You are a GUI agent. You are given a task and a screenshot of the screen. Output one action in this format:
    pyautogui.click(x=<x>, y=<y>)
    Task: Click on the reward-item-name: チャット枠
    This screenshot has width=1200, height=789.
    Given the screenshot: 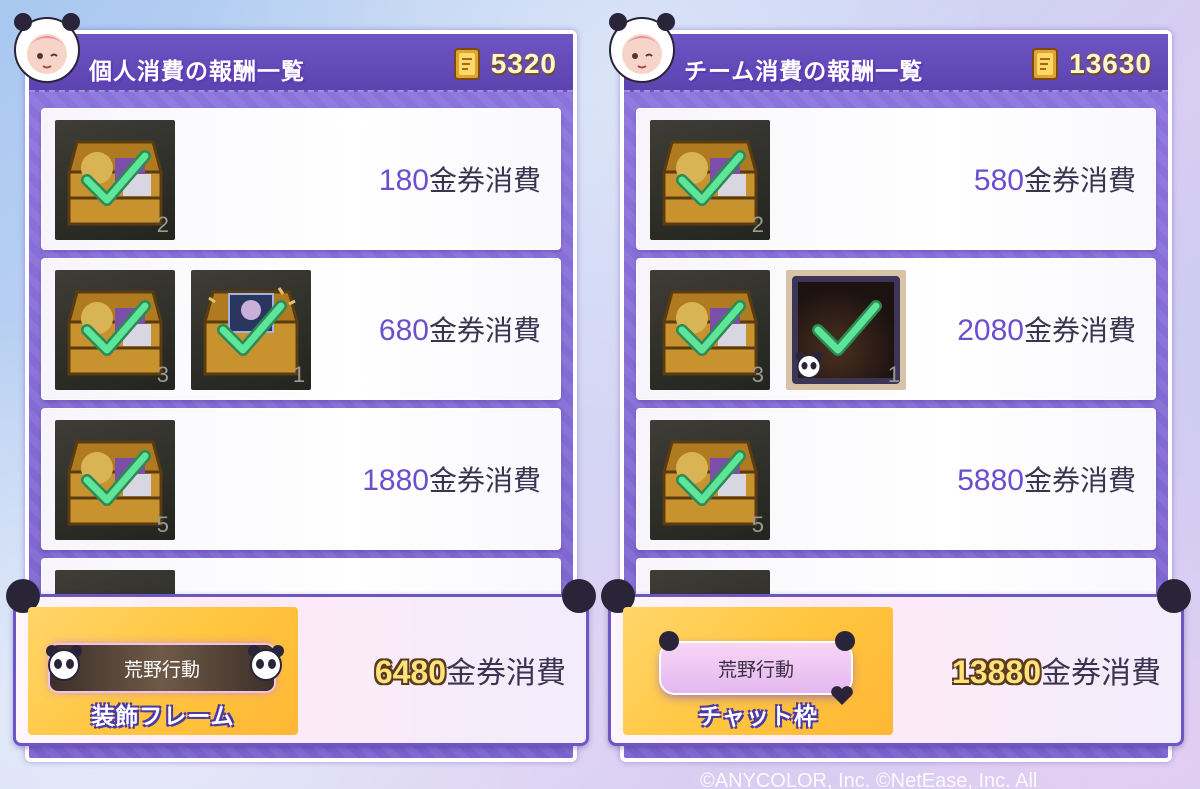 What is the action you would take?
    pyautogui.click(x=758, y=717)
    